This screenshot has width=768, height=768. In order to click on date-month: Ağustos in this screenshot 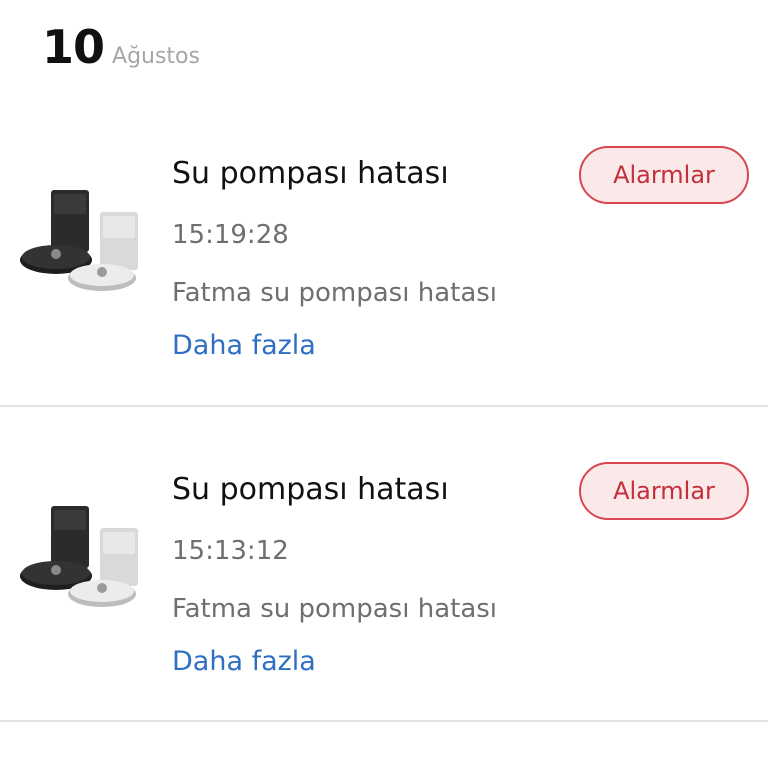, I will do `click(156, 56)`.